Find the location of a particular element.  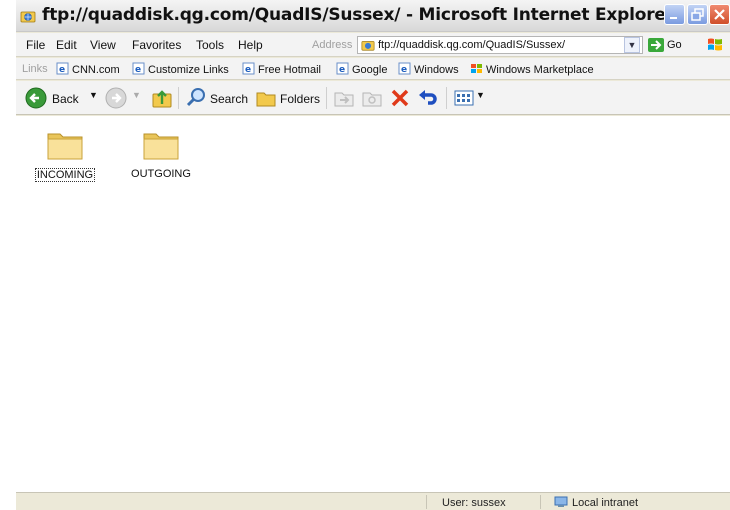

folders-label: Folders is located at coordinates (300, 99).